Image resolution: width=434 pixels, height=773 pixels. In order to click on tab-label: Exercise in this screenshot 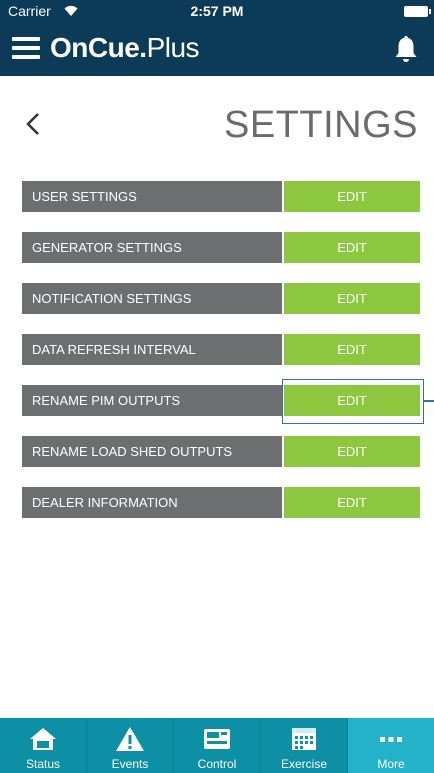, I will do `click(303, 764)`.